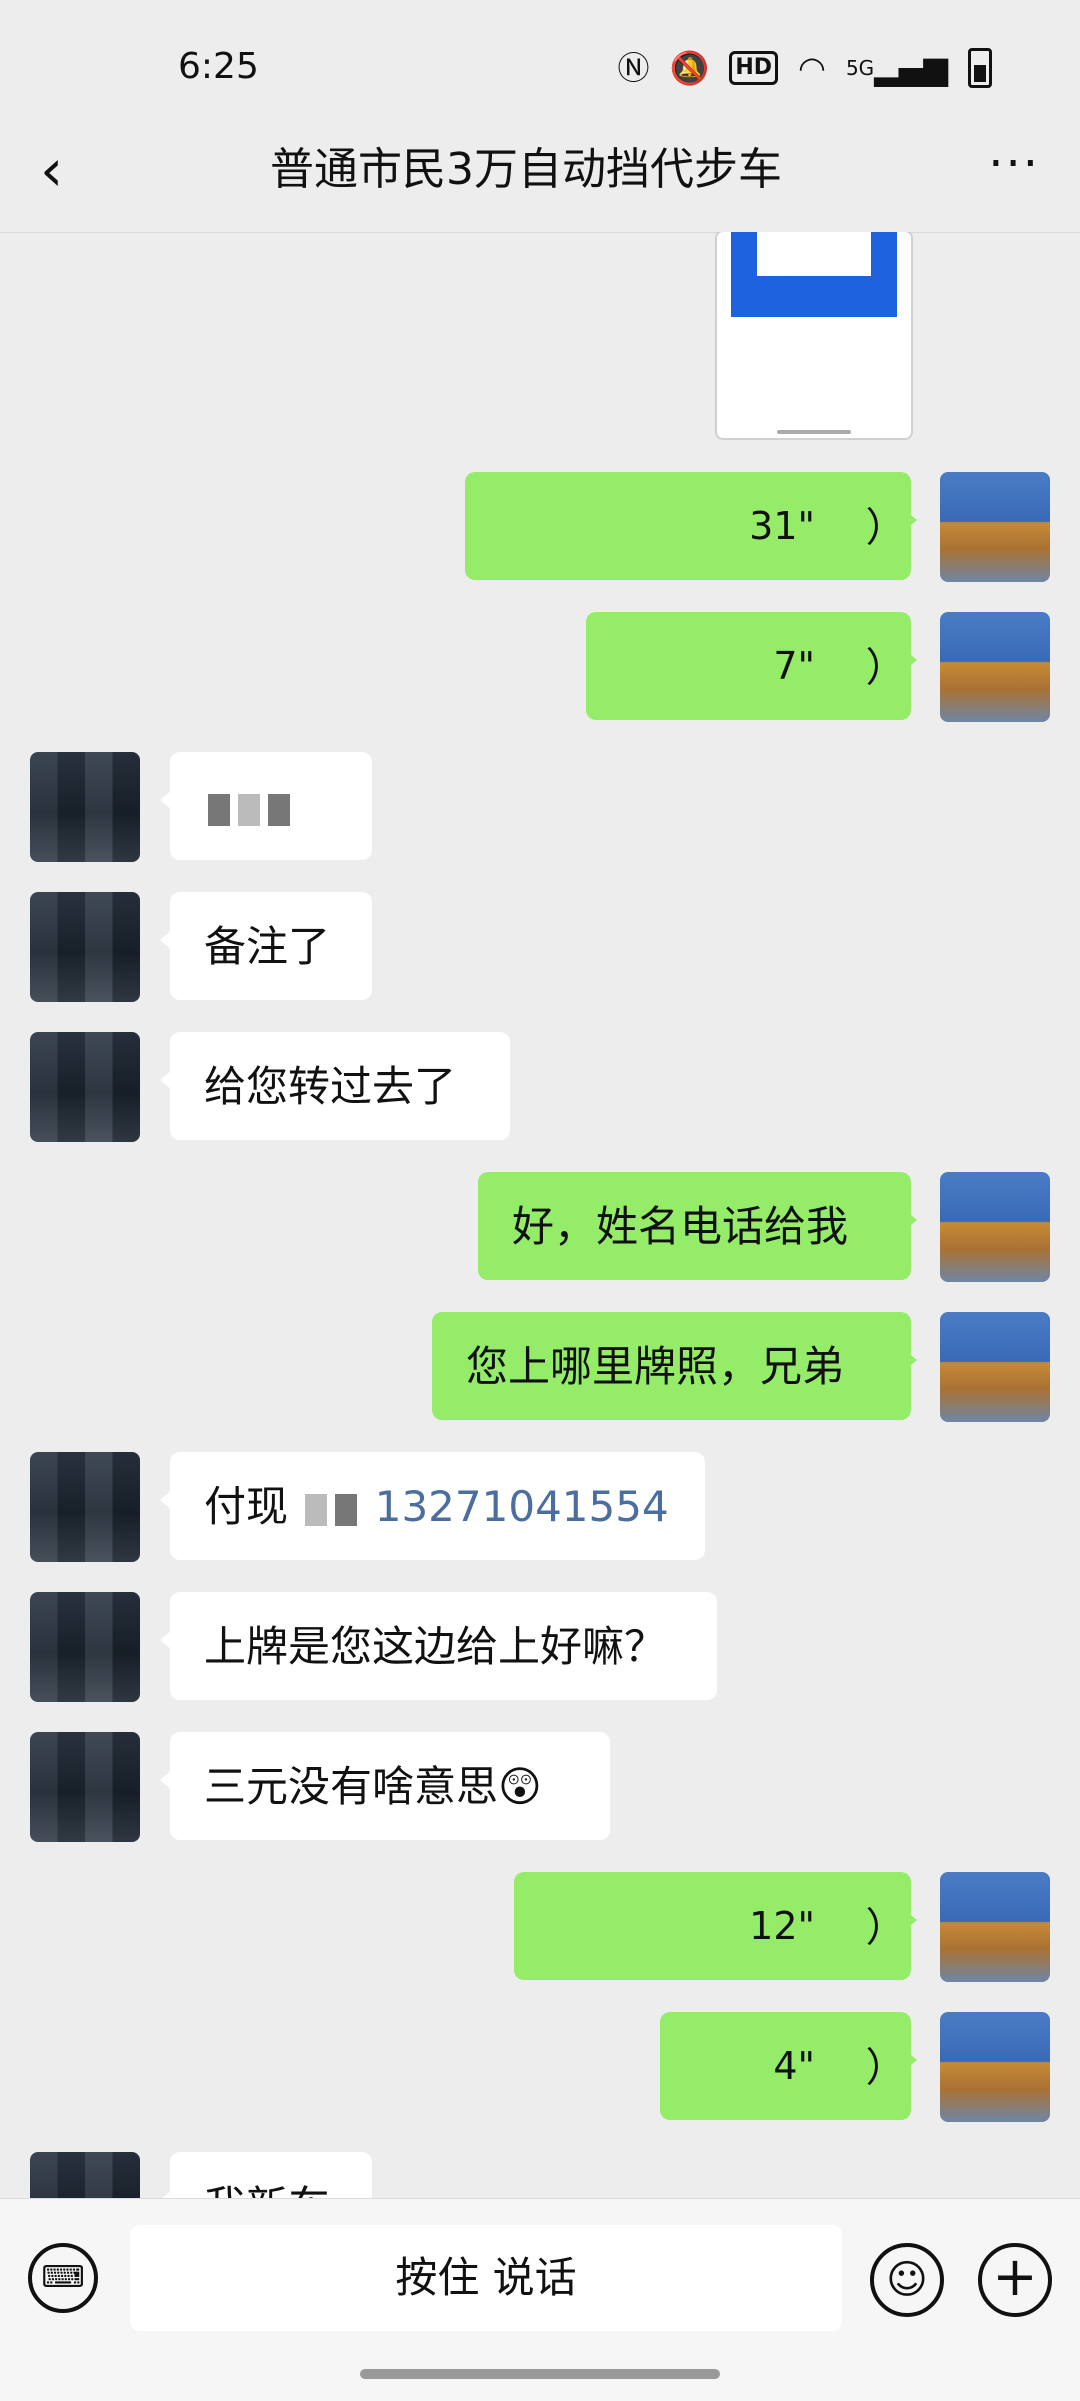 The image size is (1080, 2401). What do you see at coordinates (715, 1926) in the screenshot?
I see `voice-message: 12" ⌒` at bounding box center [715, 1926].